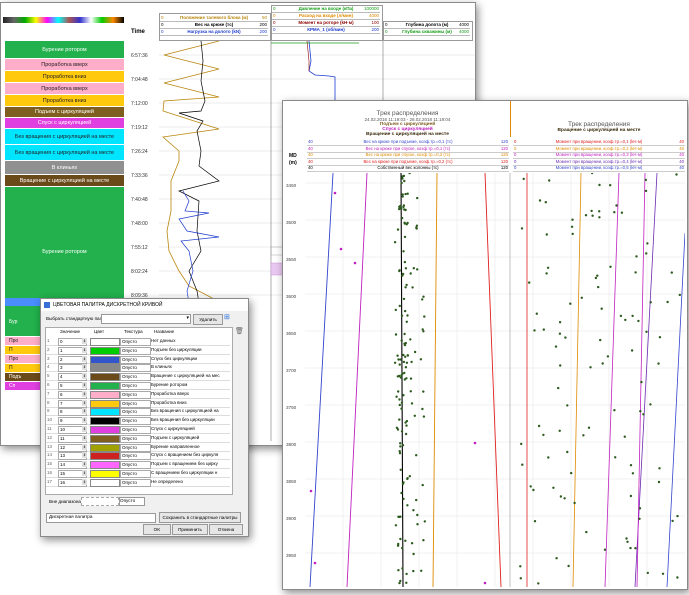  I want to click on table-row: 8 7 ⇕ Опусто Проработка вниз, so click(138, 403).